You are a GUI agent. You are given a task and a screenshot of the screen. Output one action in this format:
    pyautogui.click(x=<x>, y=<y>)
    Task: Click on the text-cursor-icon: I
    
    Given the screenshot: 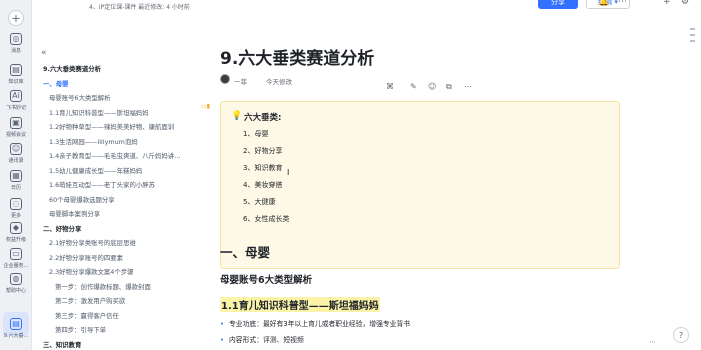 What is the action you would take?
    pyautogui.click(x=288, y=172)
    